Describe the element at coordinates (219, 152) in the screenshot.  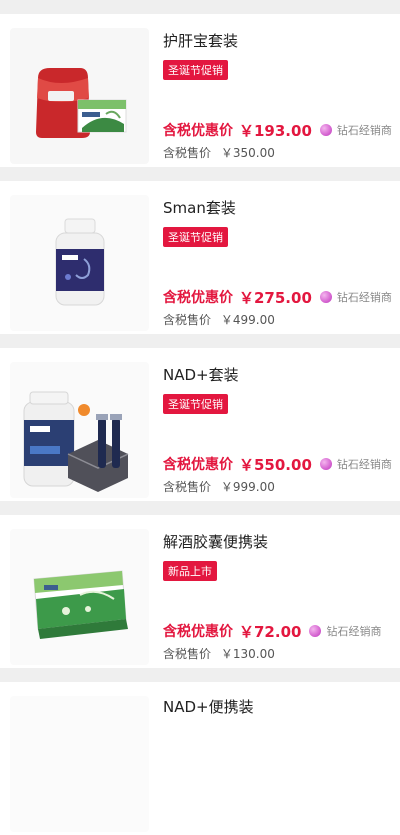
I see `original-price-row: 含税售价 ￥350.00` at that location.